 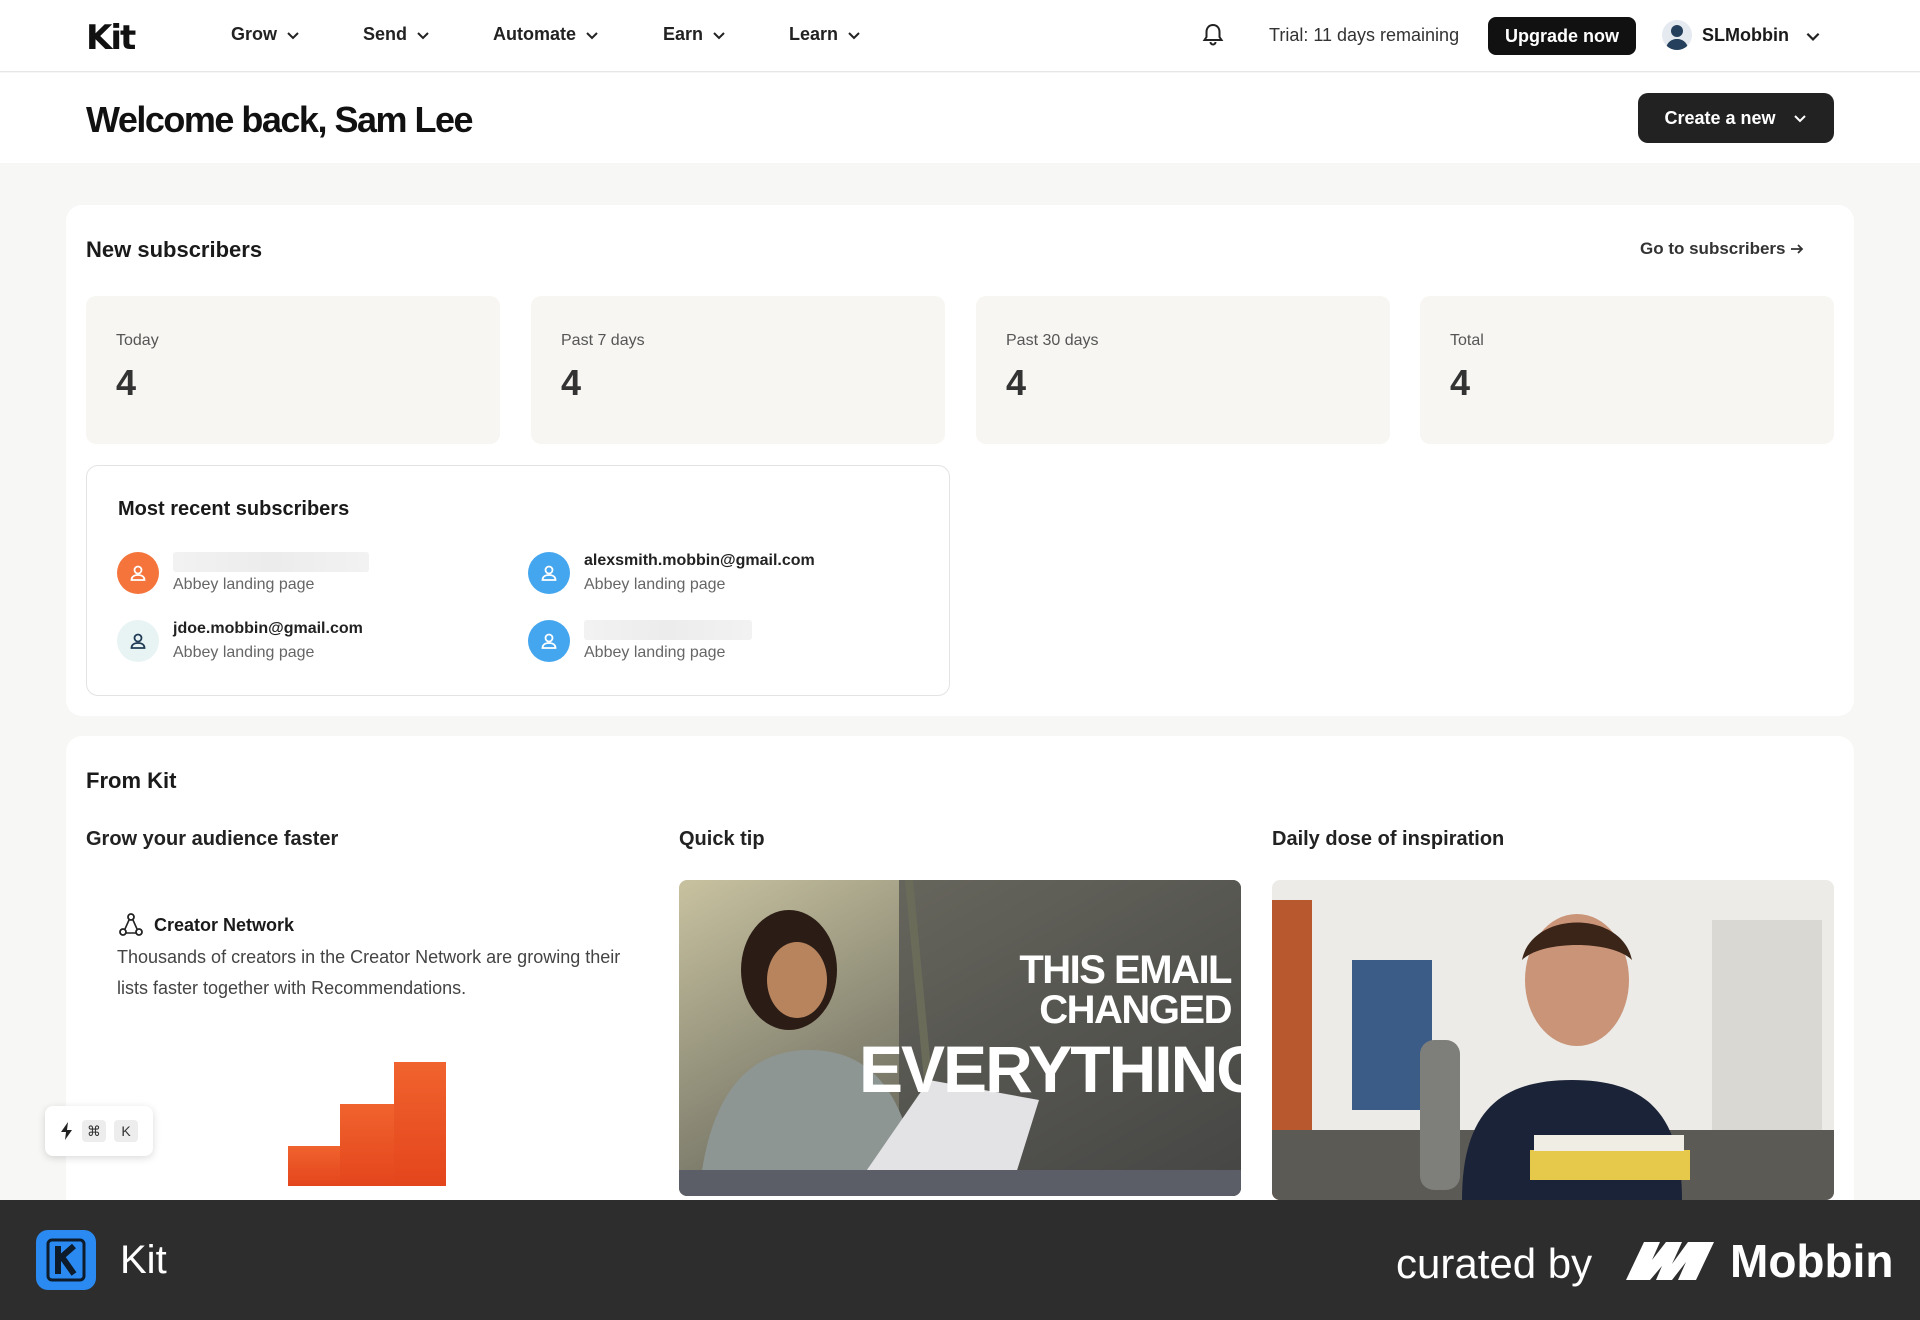 I want to click on nav-grow-label: Grow, so click(x=254, y=34).